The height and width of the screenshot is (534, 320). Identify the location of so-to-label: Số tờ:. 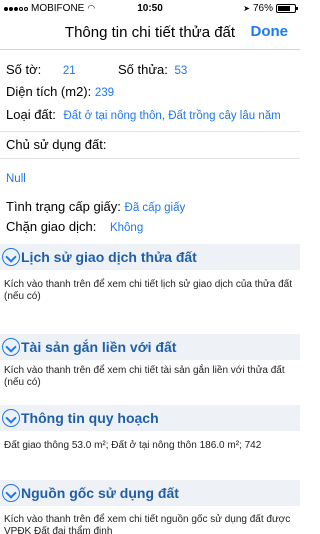
(24, 69).